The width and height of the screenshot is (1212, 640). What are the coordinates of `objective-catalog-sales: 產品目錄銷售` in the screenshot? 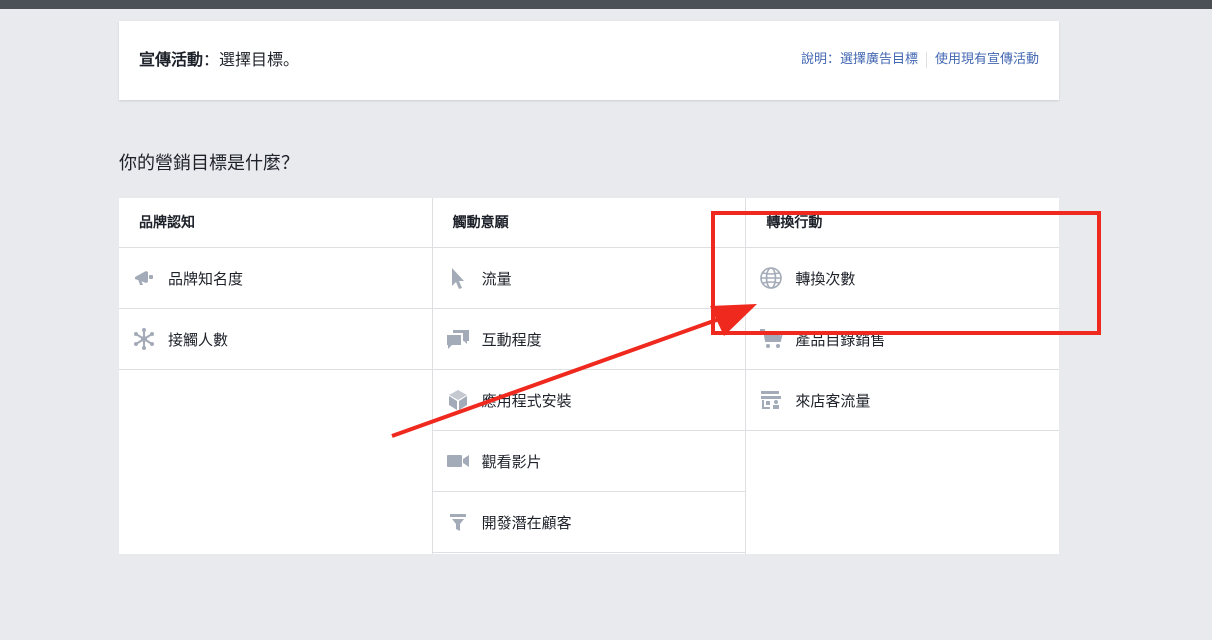 It's located at (903, 339).